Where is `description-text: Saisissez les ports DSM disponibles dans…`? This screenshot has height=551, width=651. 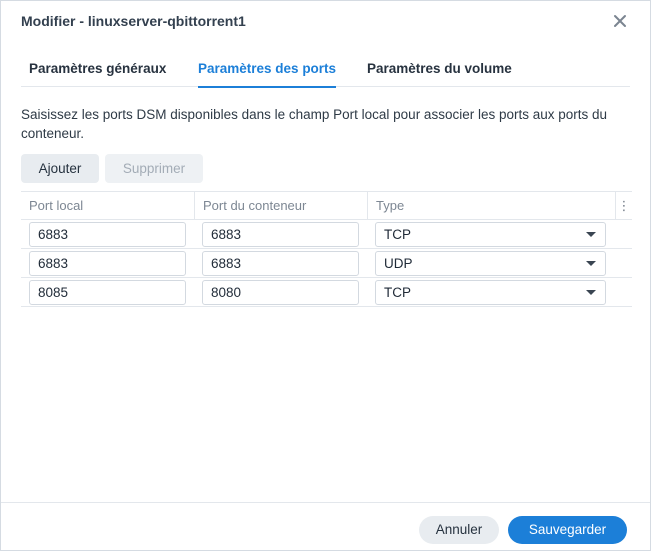
description-text: Saisissez les ports DSM disponibles dans… is located at coordinates (314, 124).